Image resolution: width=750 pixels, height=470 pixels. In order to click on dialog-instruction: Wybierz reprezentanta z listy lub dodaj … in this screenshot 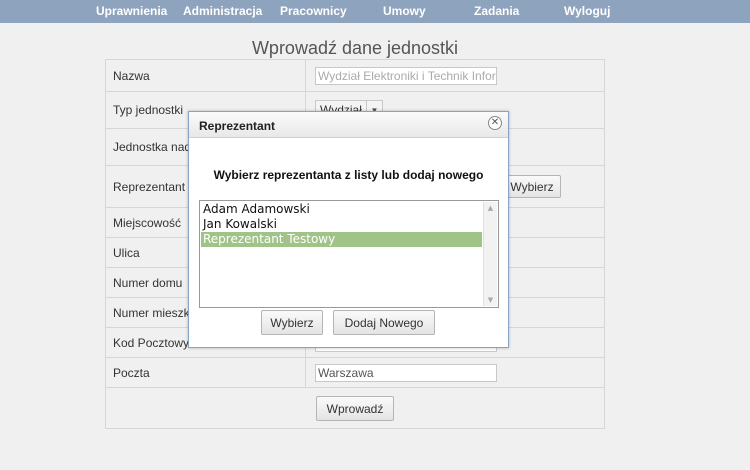, I will do `click(348, 175)`.